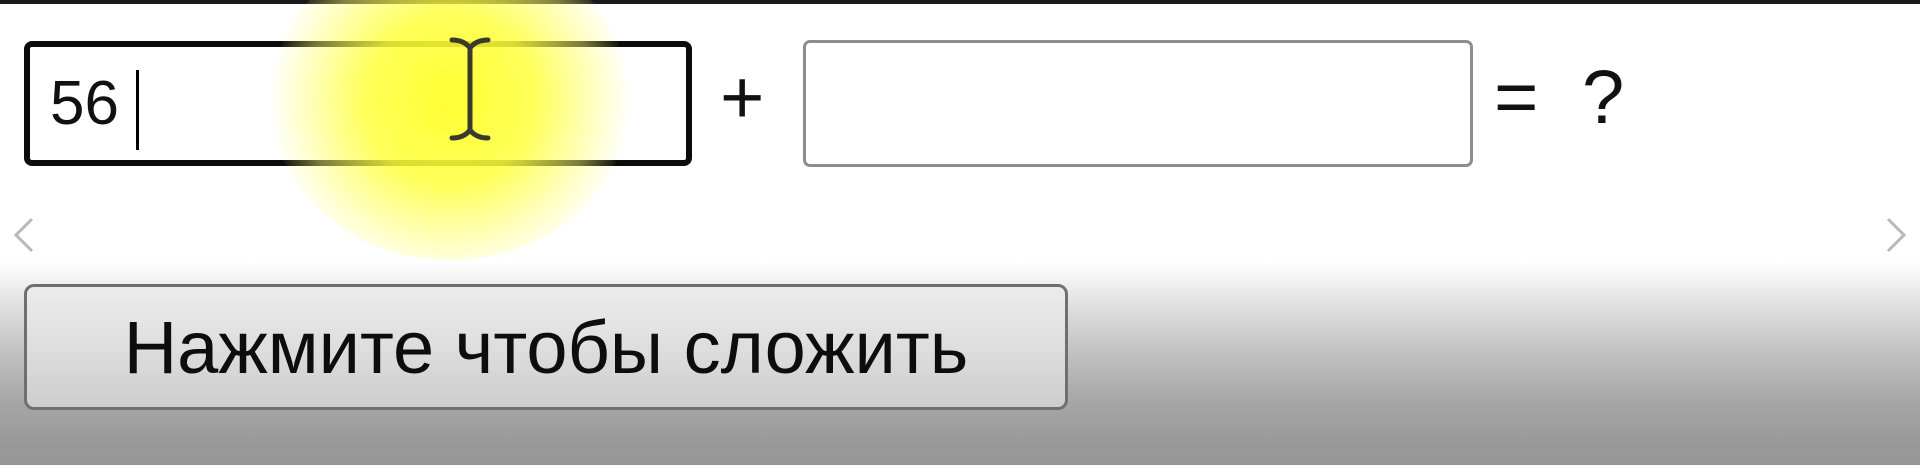  I want to click on window-top-border, so click(960, 2).